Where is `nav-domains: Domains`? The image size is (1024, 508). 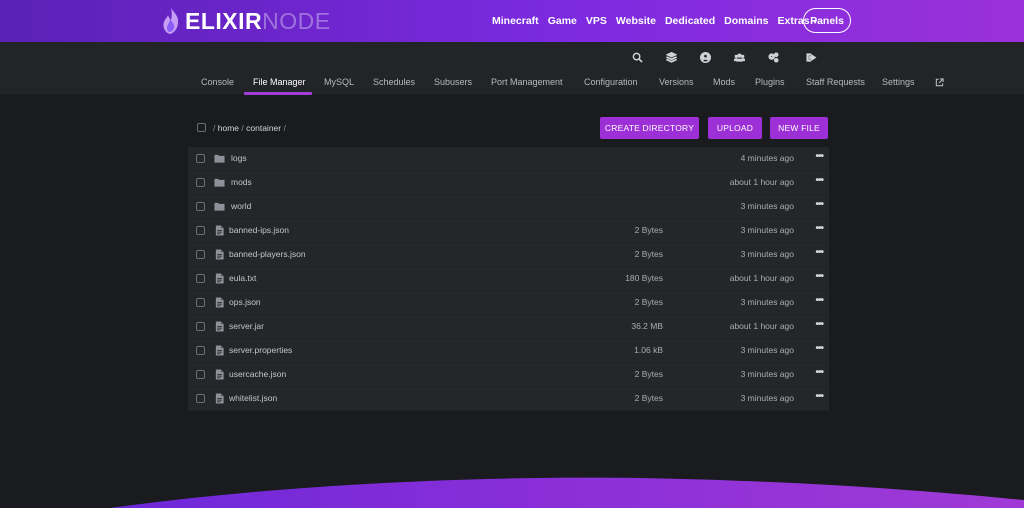 nav-domains: Domains is located at coordinates (746, 21).